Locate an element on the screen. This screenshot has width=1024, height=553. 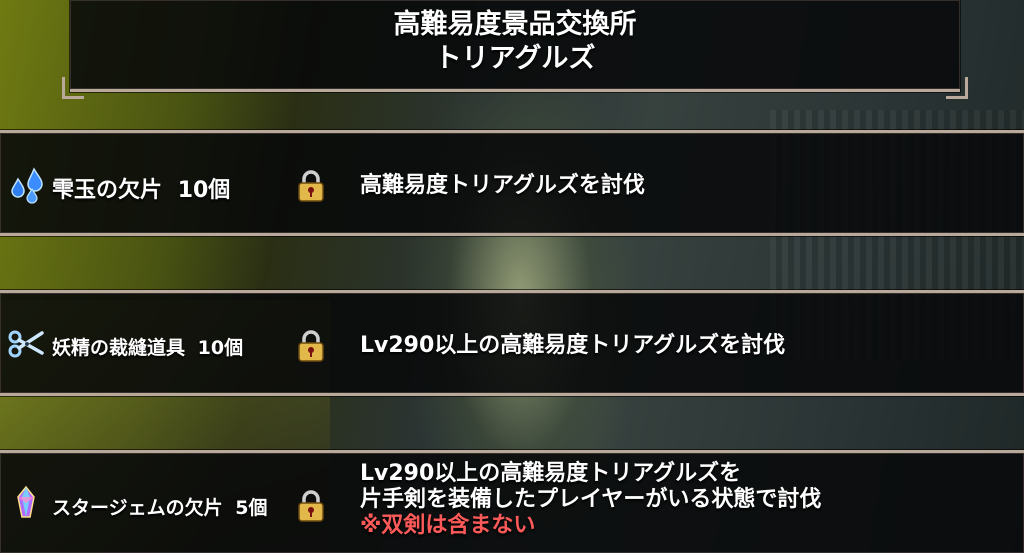
unlock-condition: Lv290以上の高難易度トリアグルズを討伐 is located at coordinates (572, 346).